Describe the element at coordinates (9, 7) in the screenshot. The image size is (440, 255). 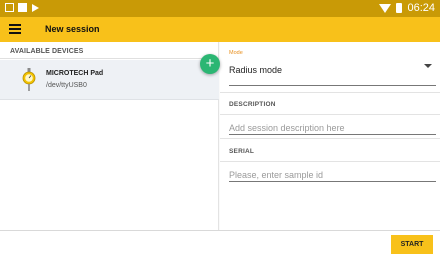
I see `image-icon` at that location.